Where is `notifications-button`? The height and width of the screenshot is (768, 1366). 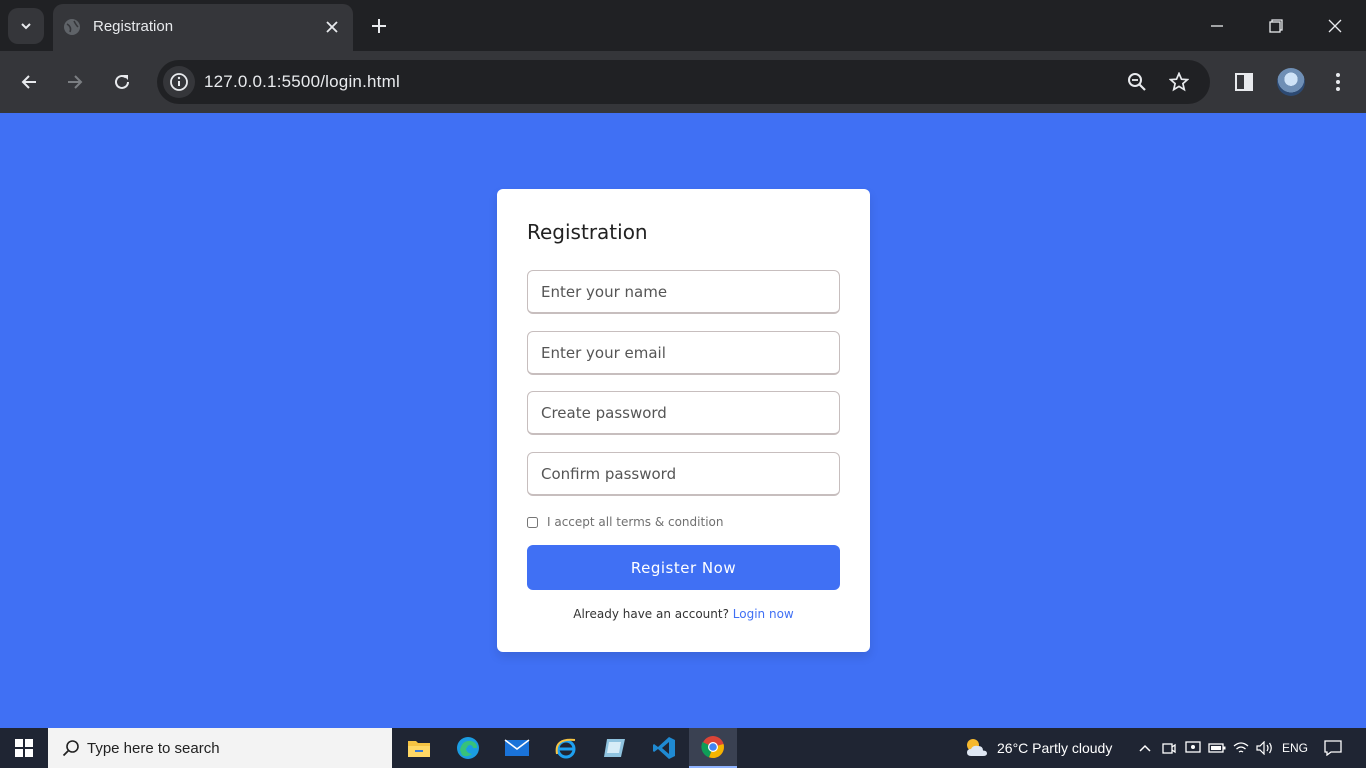 notifications-button is located at coordinates (1333, 748).